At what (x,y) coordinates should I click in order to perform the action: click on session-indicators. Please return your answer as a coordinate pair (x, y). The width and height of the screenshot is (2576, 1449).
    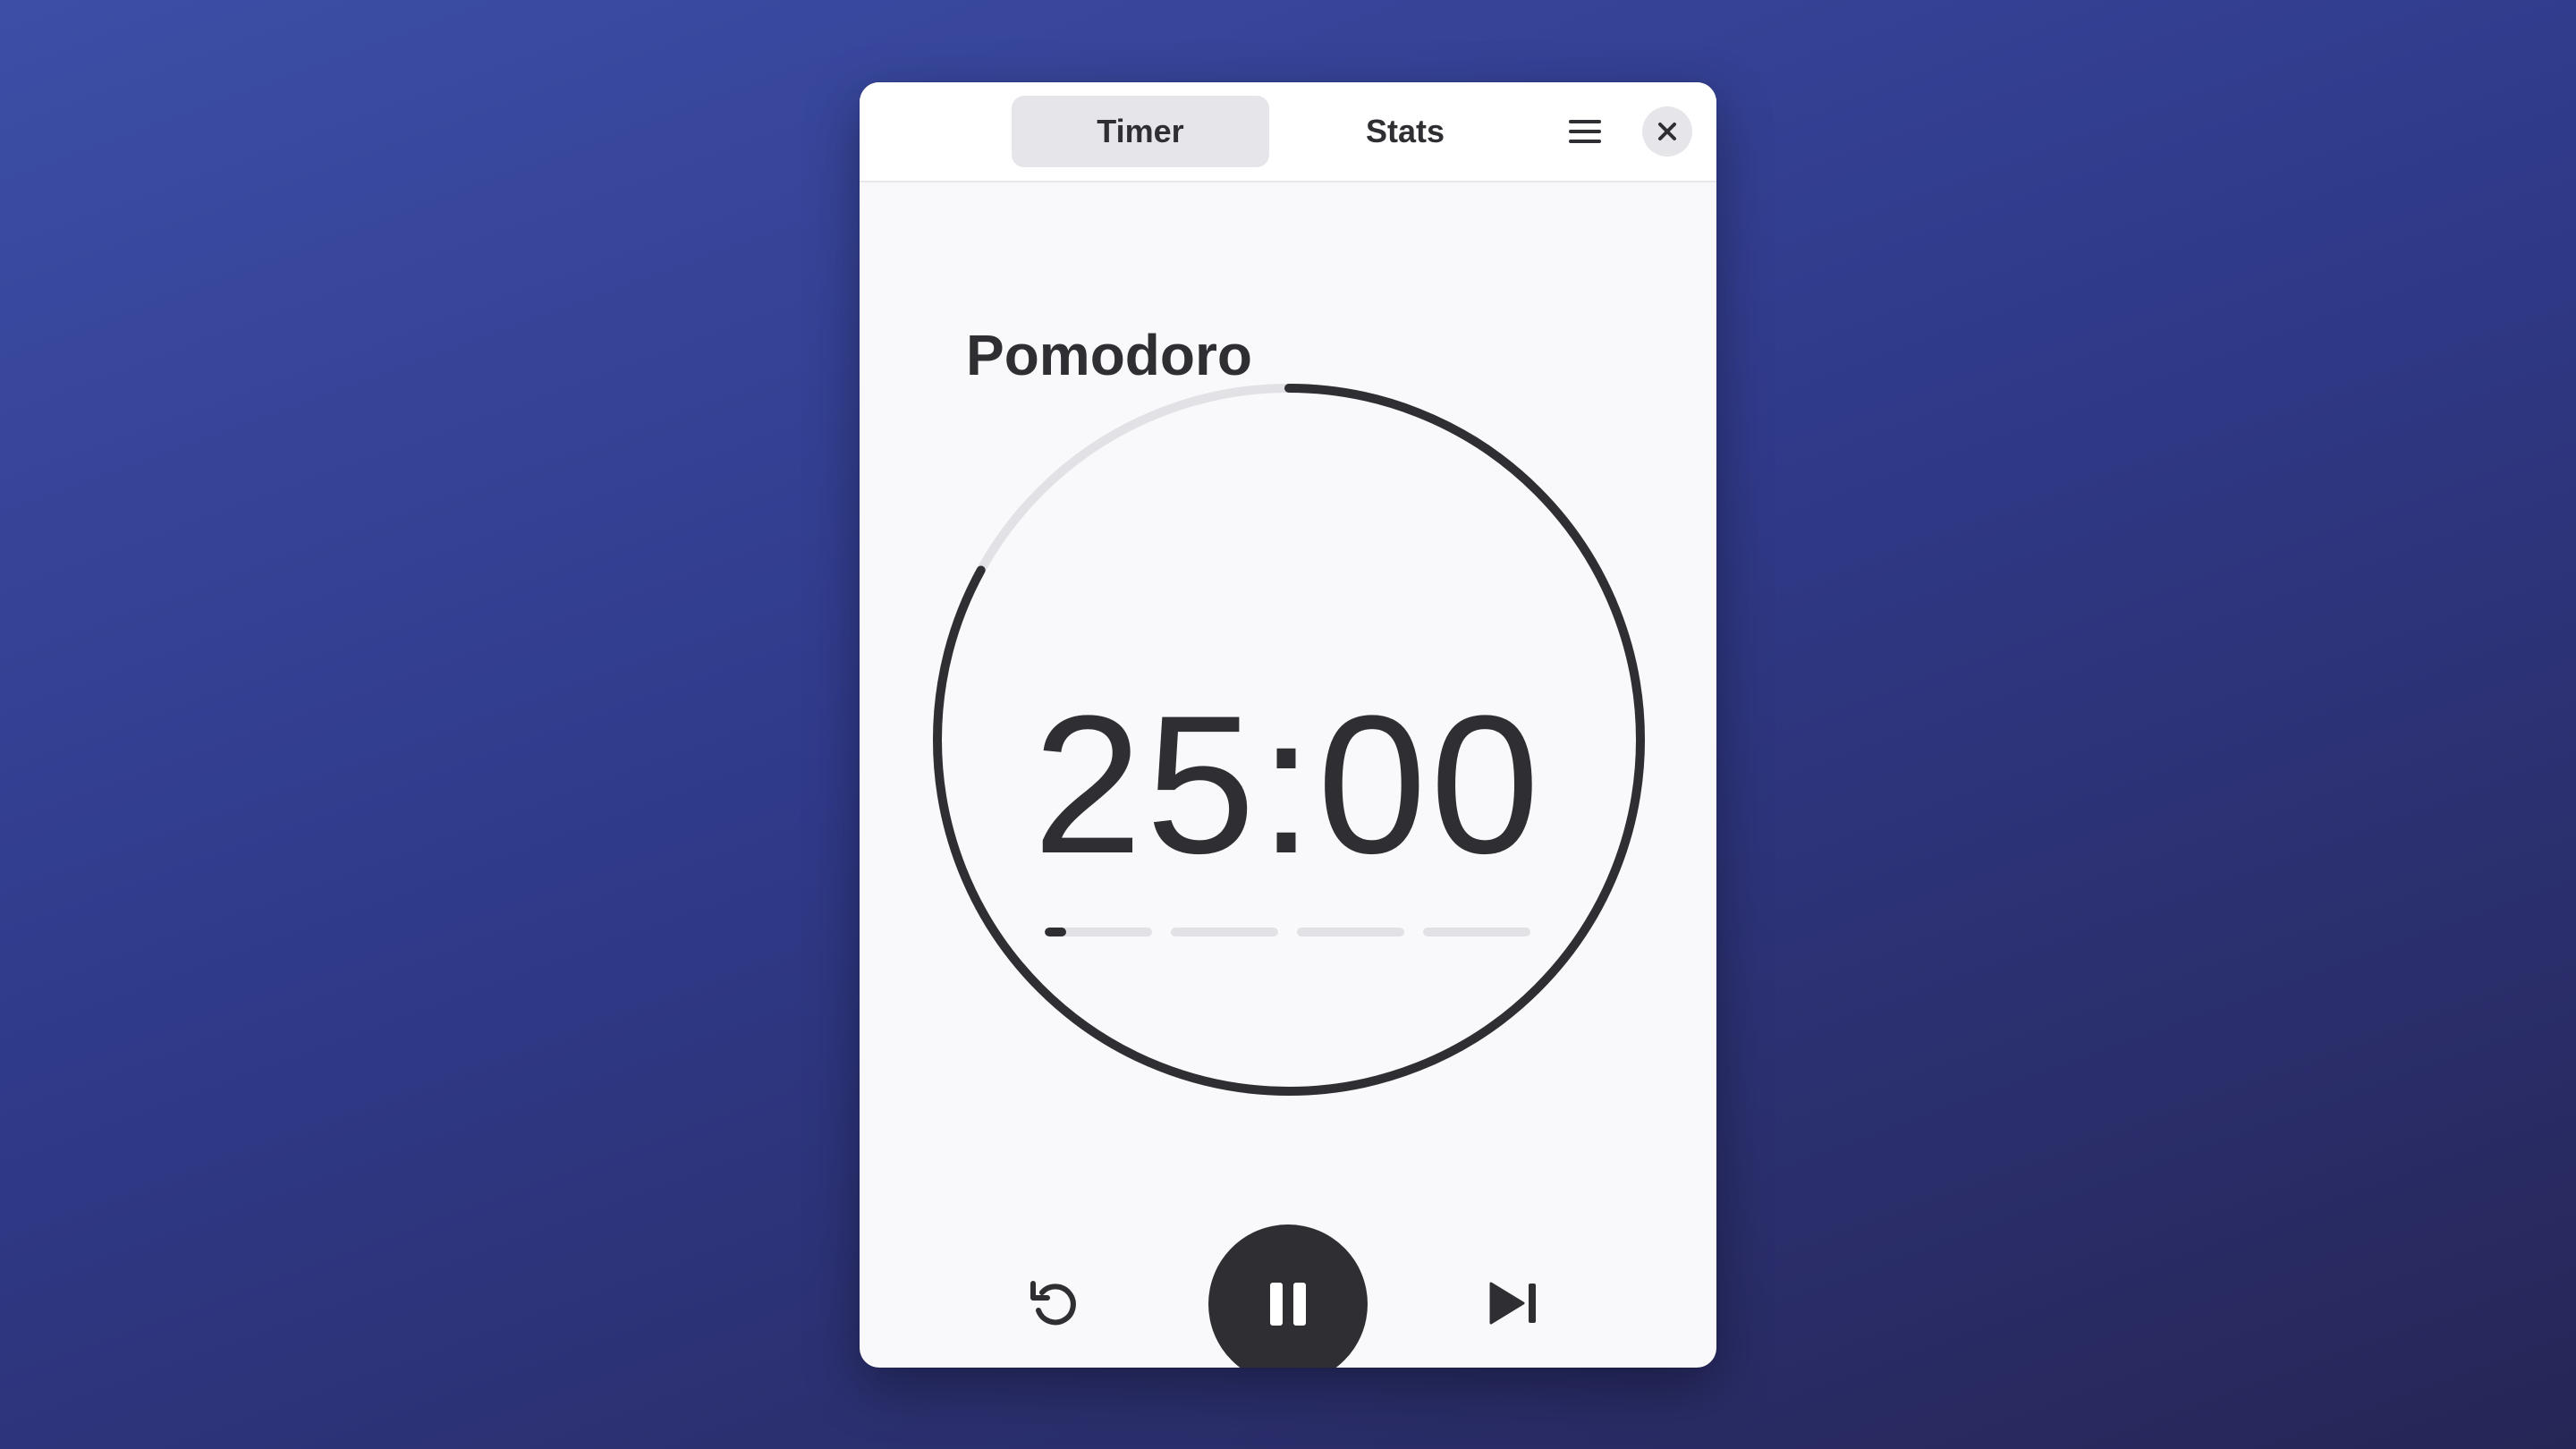
    Looking at the image, I should click on (1288, 932).